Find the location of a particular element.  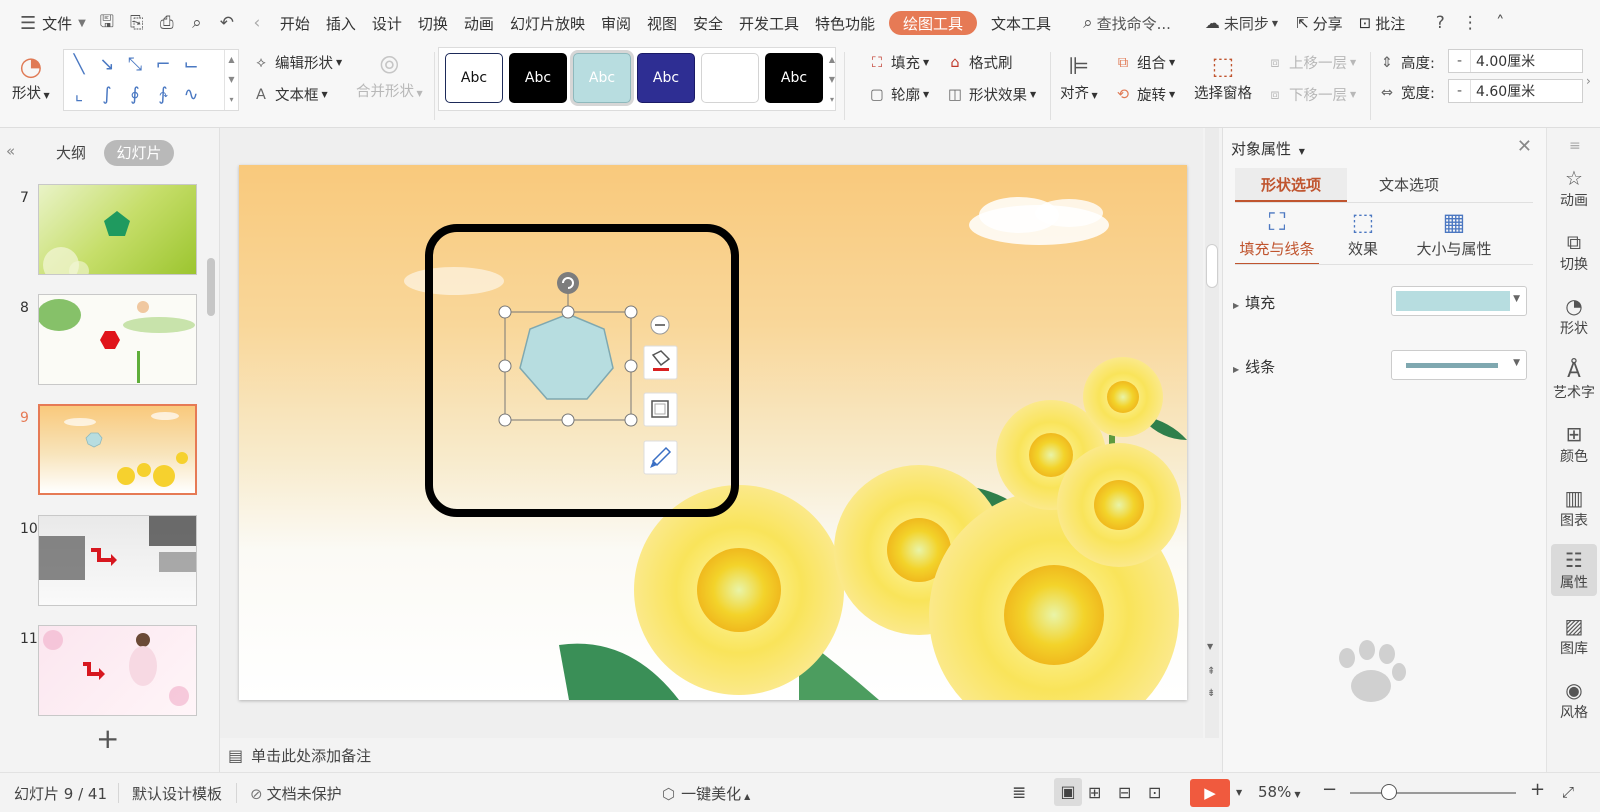

rail-wordart: Å 艺术字 is located at coordinates (1574, 380).